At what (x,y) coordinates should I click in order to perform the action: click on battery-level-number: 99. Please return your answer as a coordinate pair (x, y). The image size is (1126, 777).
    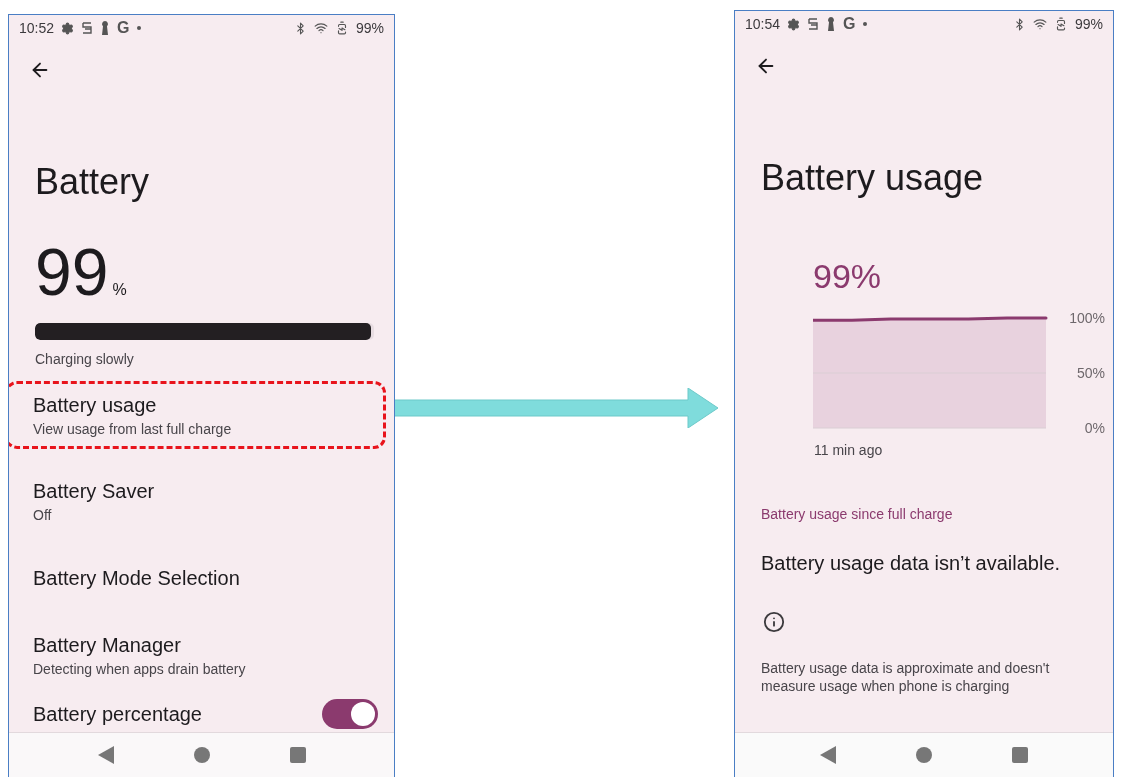
    Looking at the image, I should click on (72, 272).